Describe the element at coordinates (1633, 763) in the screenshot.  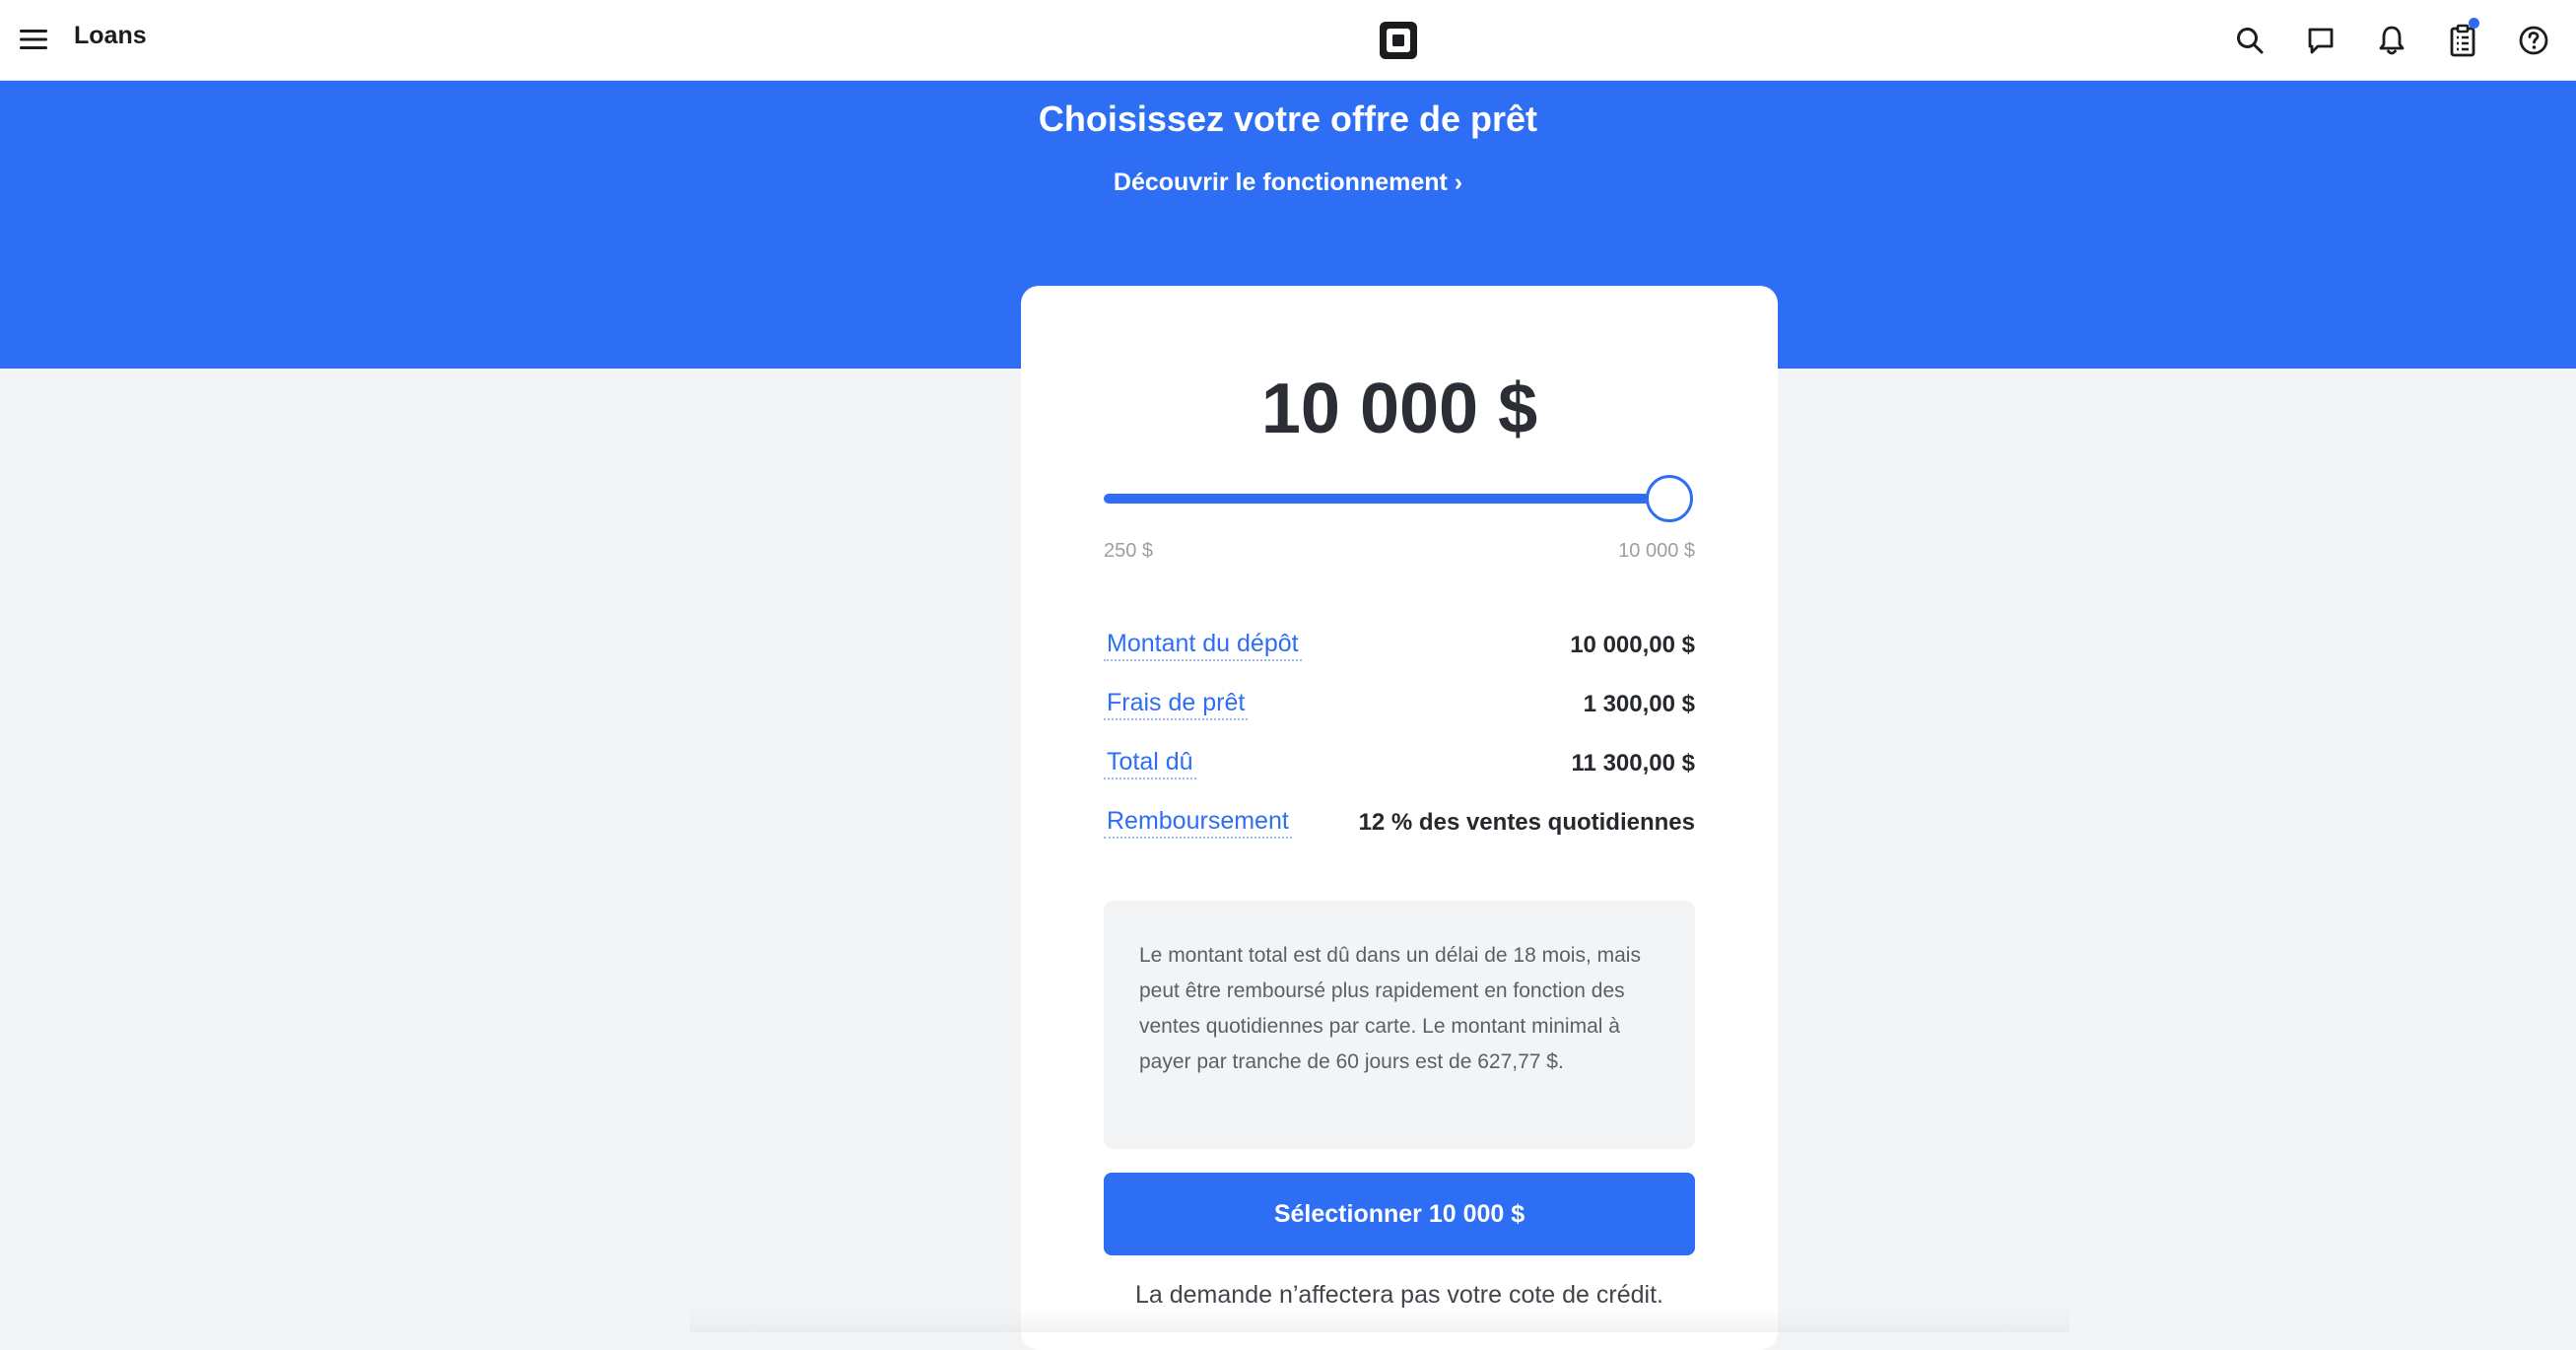
I see `total-due-value: 11 300,00 $` at that location.